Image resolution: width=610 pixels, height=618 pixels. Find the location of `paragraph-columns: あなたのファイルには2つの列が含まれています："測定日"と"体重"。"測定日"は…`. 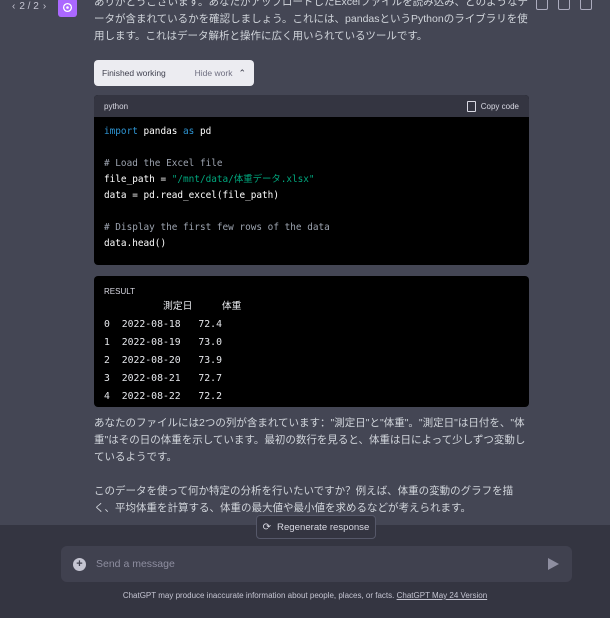

paragraph-columns: あなたのファイルには2つの列が含まれています："測定日"と"体重"。"測定日"は… is located at coordinates (310, 440).